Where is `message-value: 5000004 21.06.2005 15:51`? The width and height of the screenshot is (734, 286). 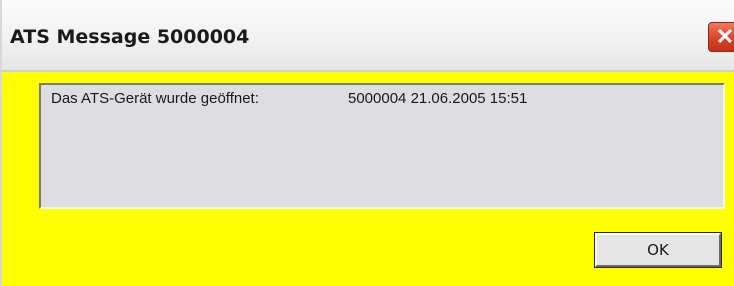
message-value: 5000004 21.06.2005 15:51 is located at coordinates (438, 98).